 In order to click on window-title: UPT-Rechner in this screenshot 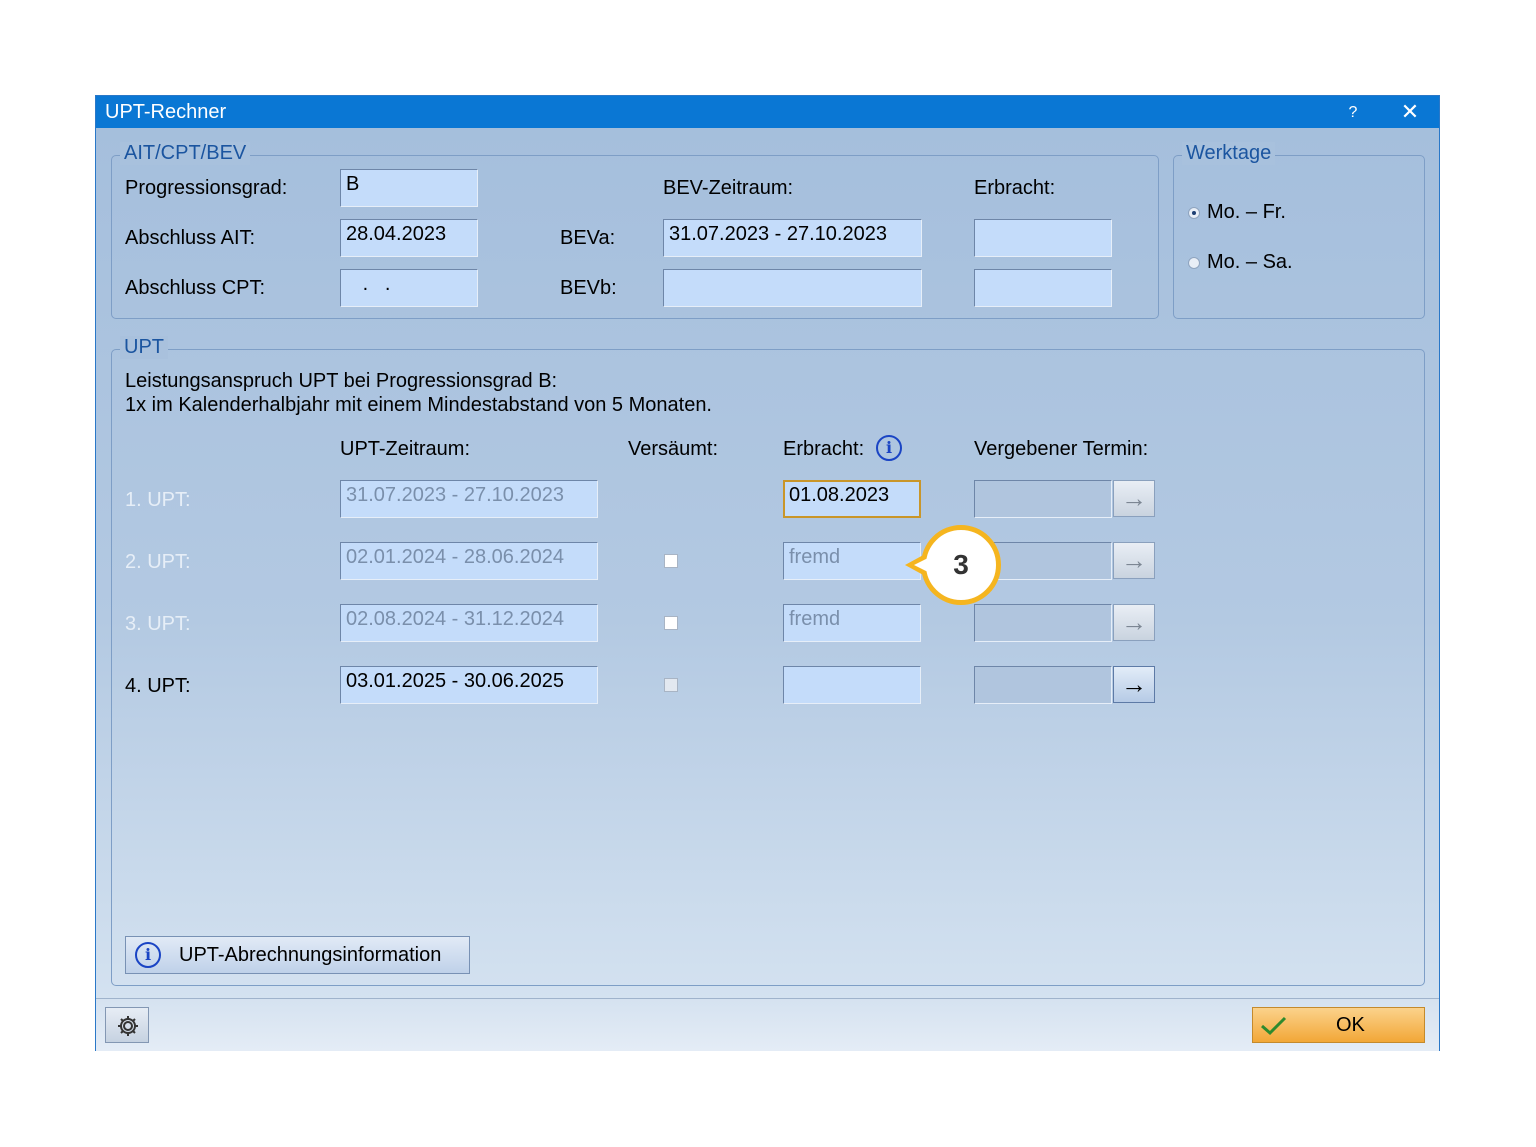, I will do `click(166, 112)`.